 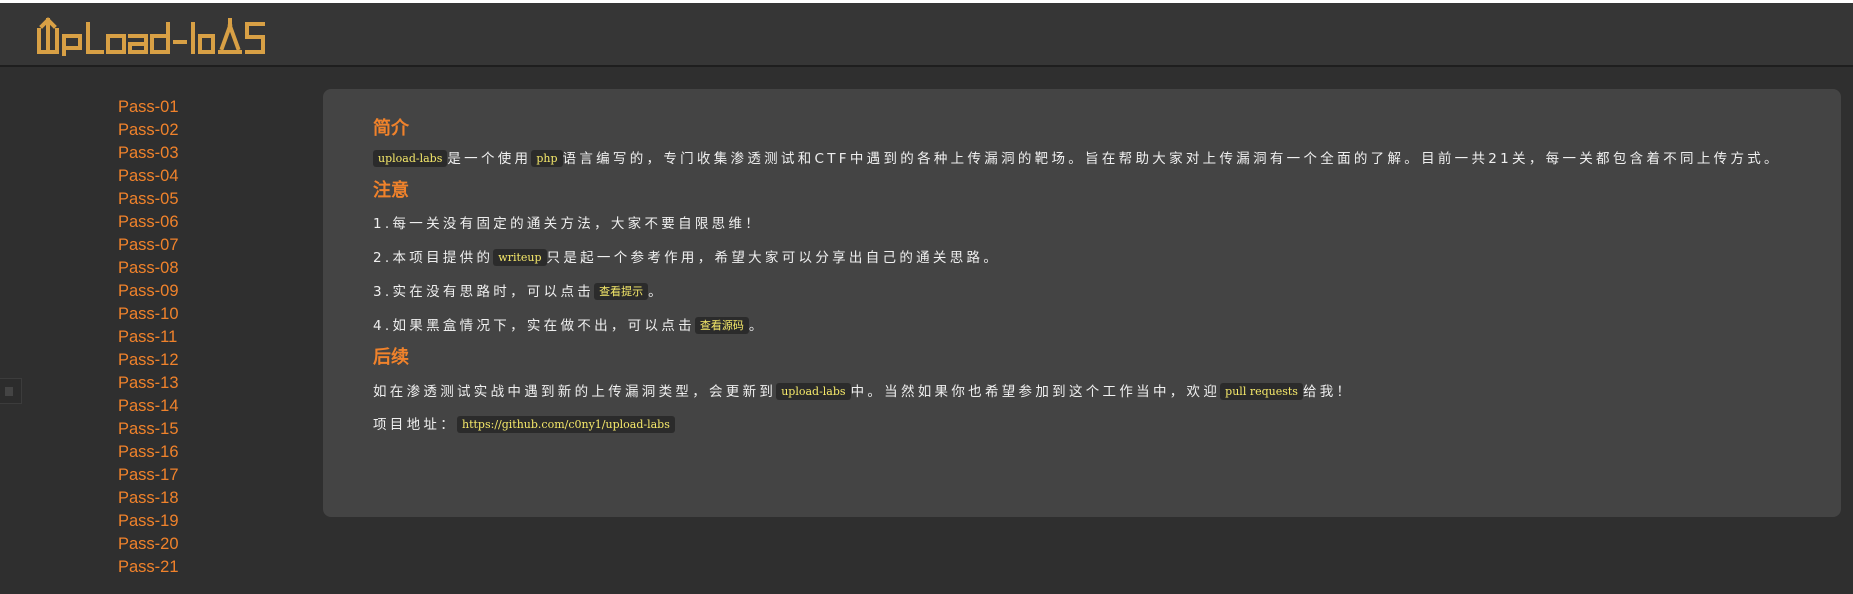 What do you see at coordinates (193, 406) in the screenshot?
I see `sidebar-item-pass-14: Pass-14` at bounding box center [193, 406].